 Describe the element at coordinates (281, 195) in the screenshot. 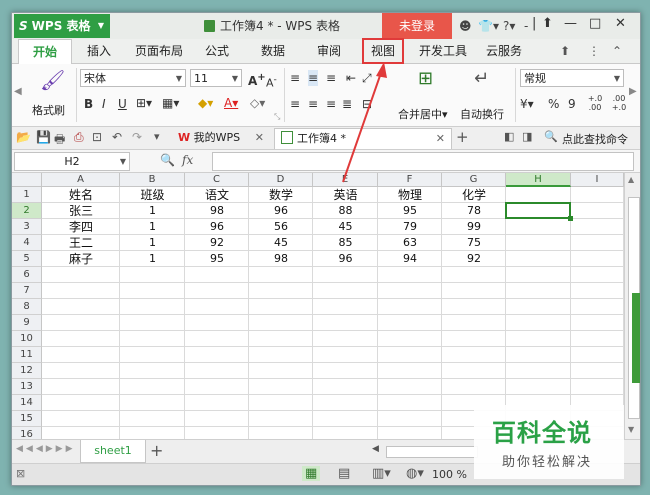

I see `cell-d1: 数学` at that location.